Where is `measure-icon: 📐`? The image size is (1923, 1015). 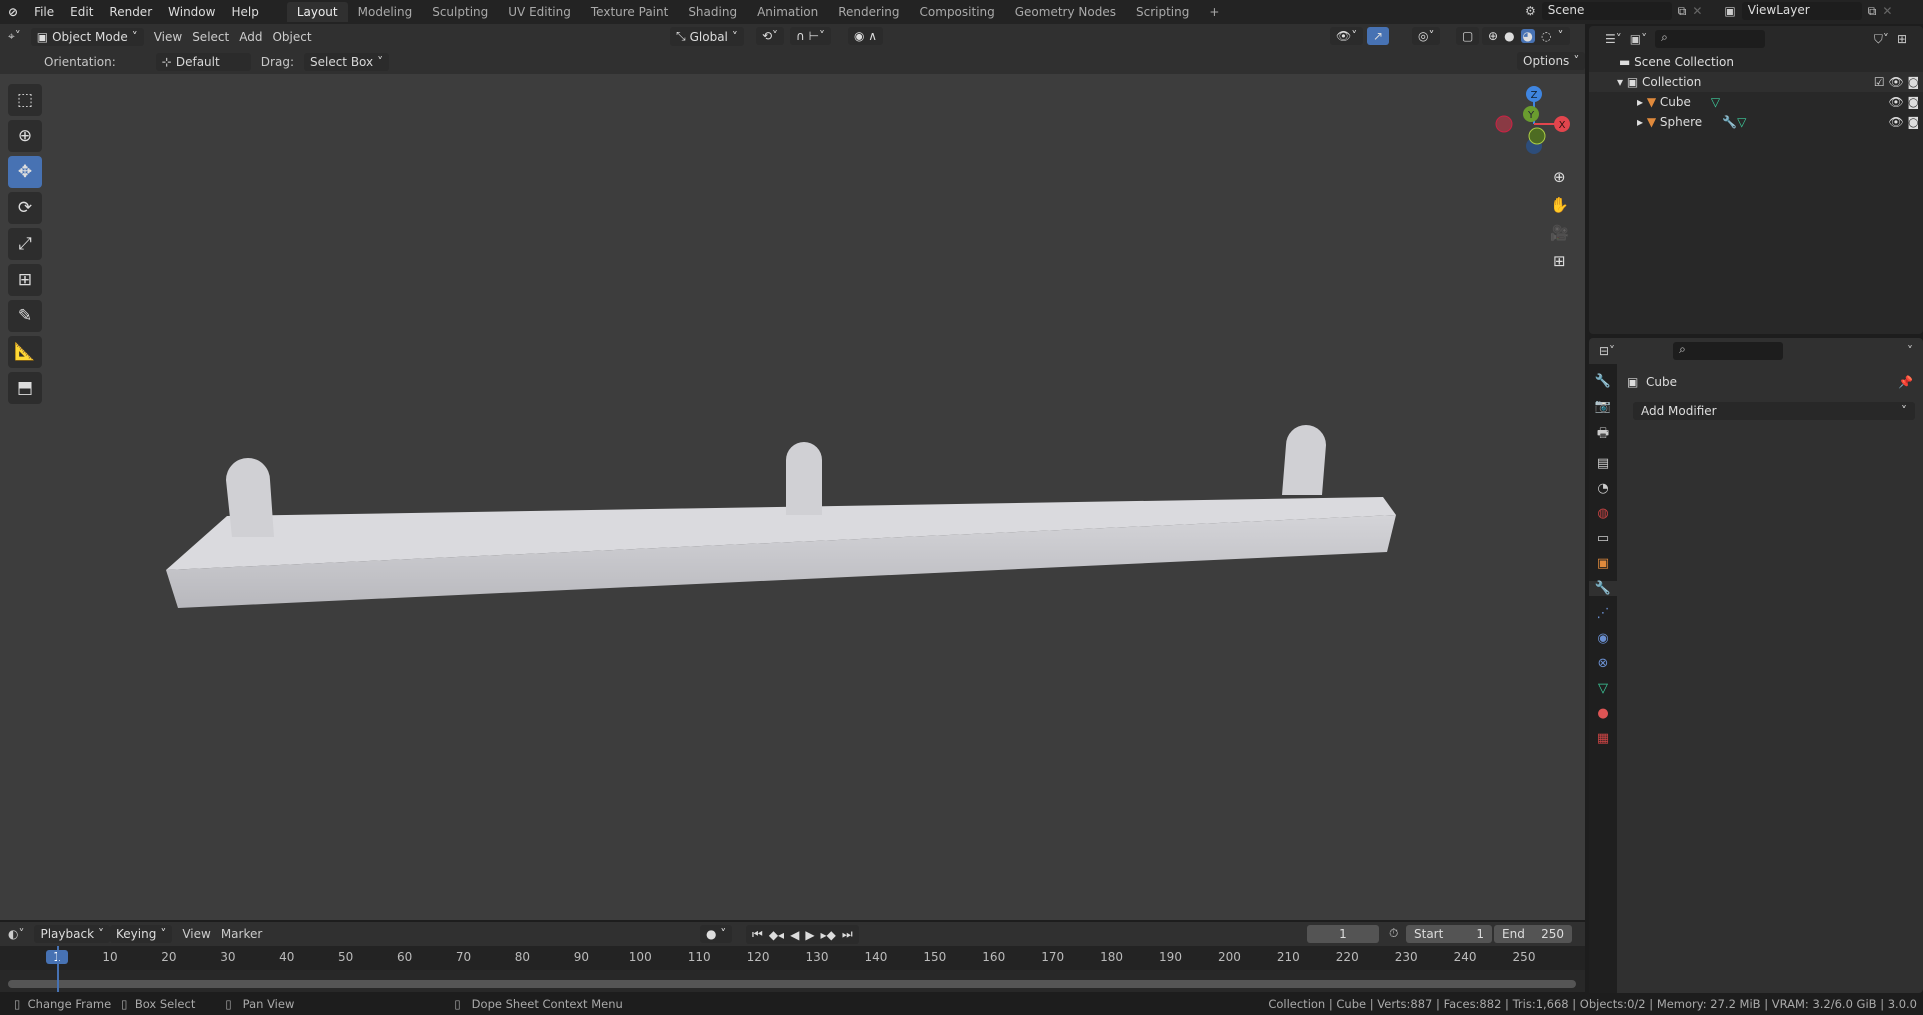
measure-icon: 📐 is located at coordinates (25, 352).